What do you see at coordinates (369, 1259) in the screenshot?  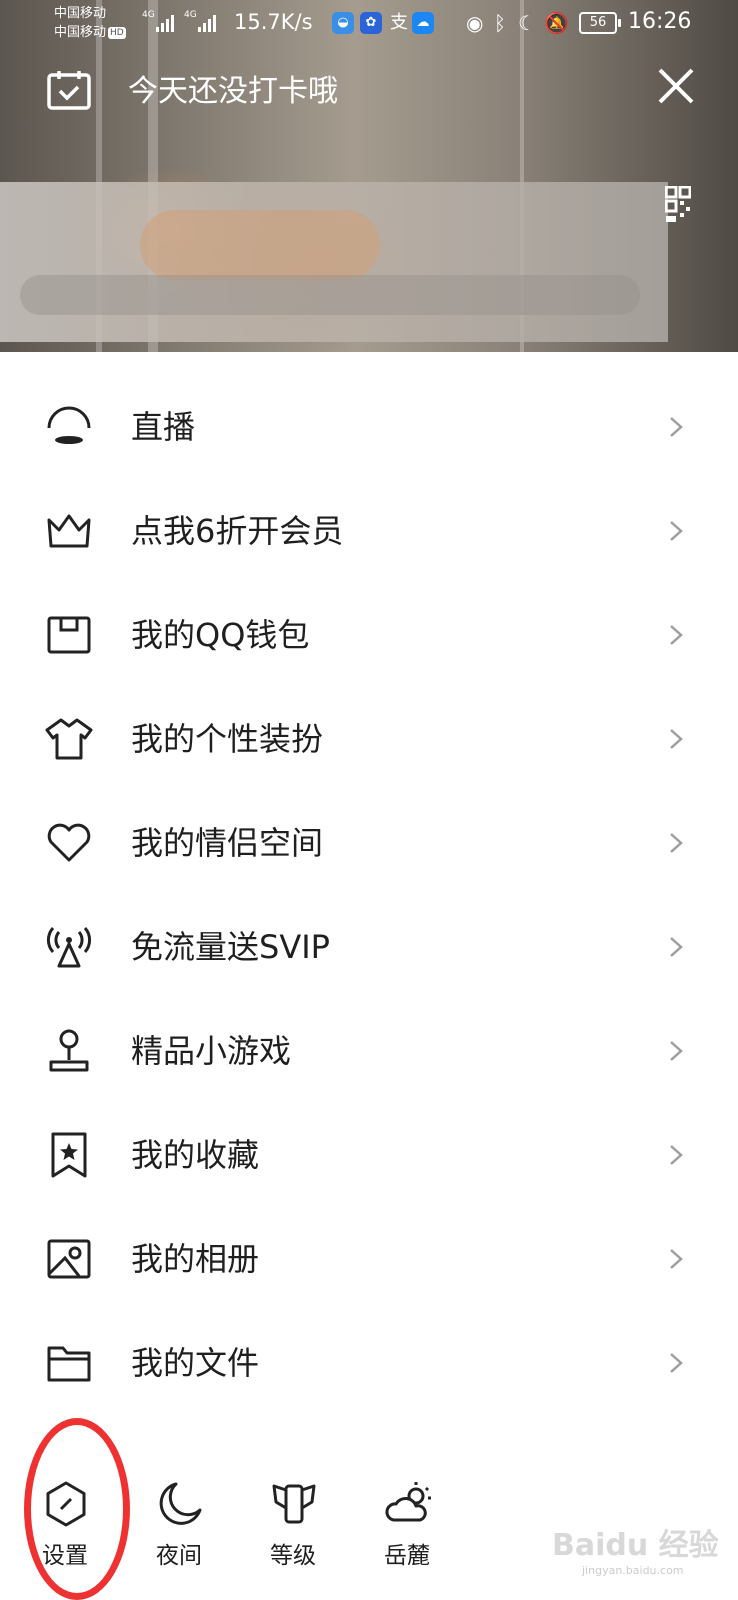 I see `menu-item-photo-album: 我的相册` at bounding box center [369, 1259].